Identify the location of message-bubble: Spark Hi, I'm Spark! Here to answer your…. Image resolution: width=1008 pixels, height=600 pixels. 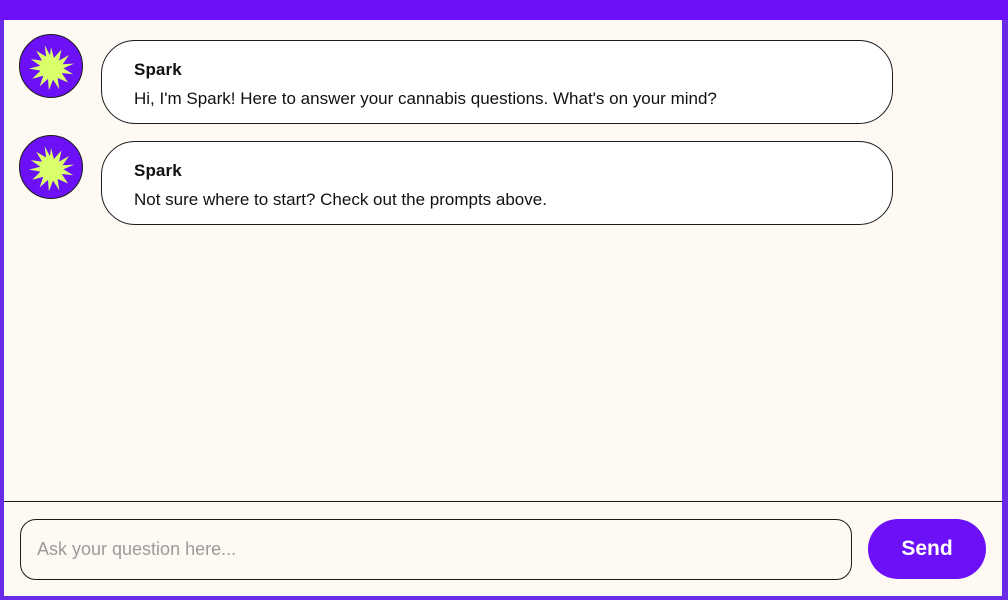
(497, 82).